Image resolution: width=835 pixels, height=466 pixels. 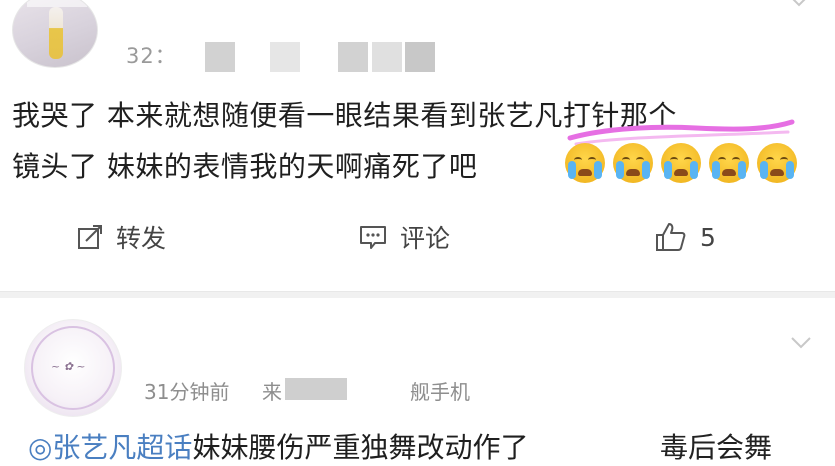 What do you see at coordinates (141, 238) in the screenshot?
I see `repost-label: 转发` at bounding box center [141, 238].